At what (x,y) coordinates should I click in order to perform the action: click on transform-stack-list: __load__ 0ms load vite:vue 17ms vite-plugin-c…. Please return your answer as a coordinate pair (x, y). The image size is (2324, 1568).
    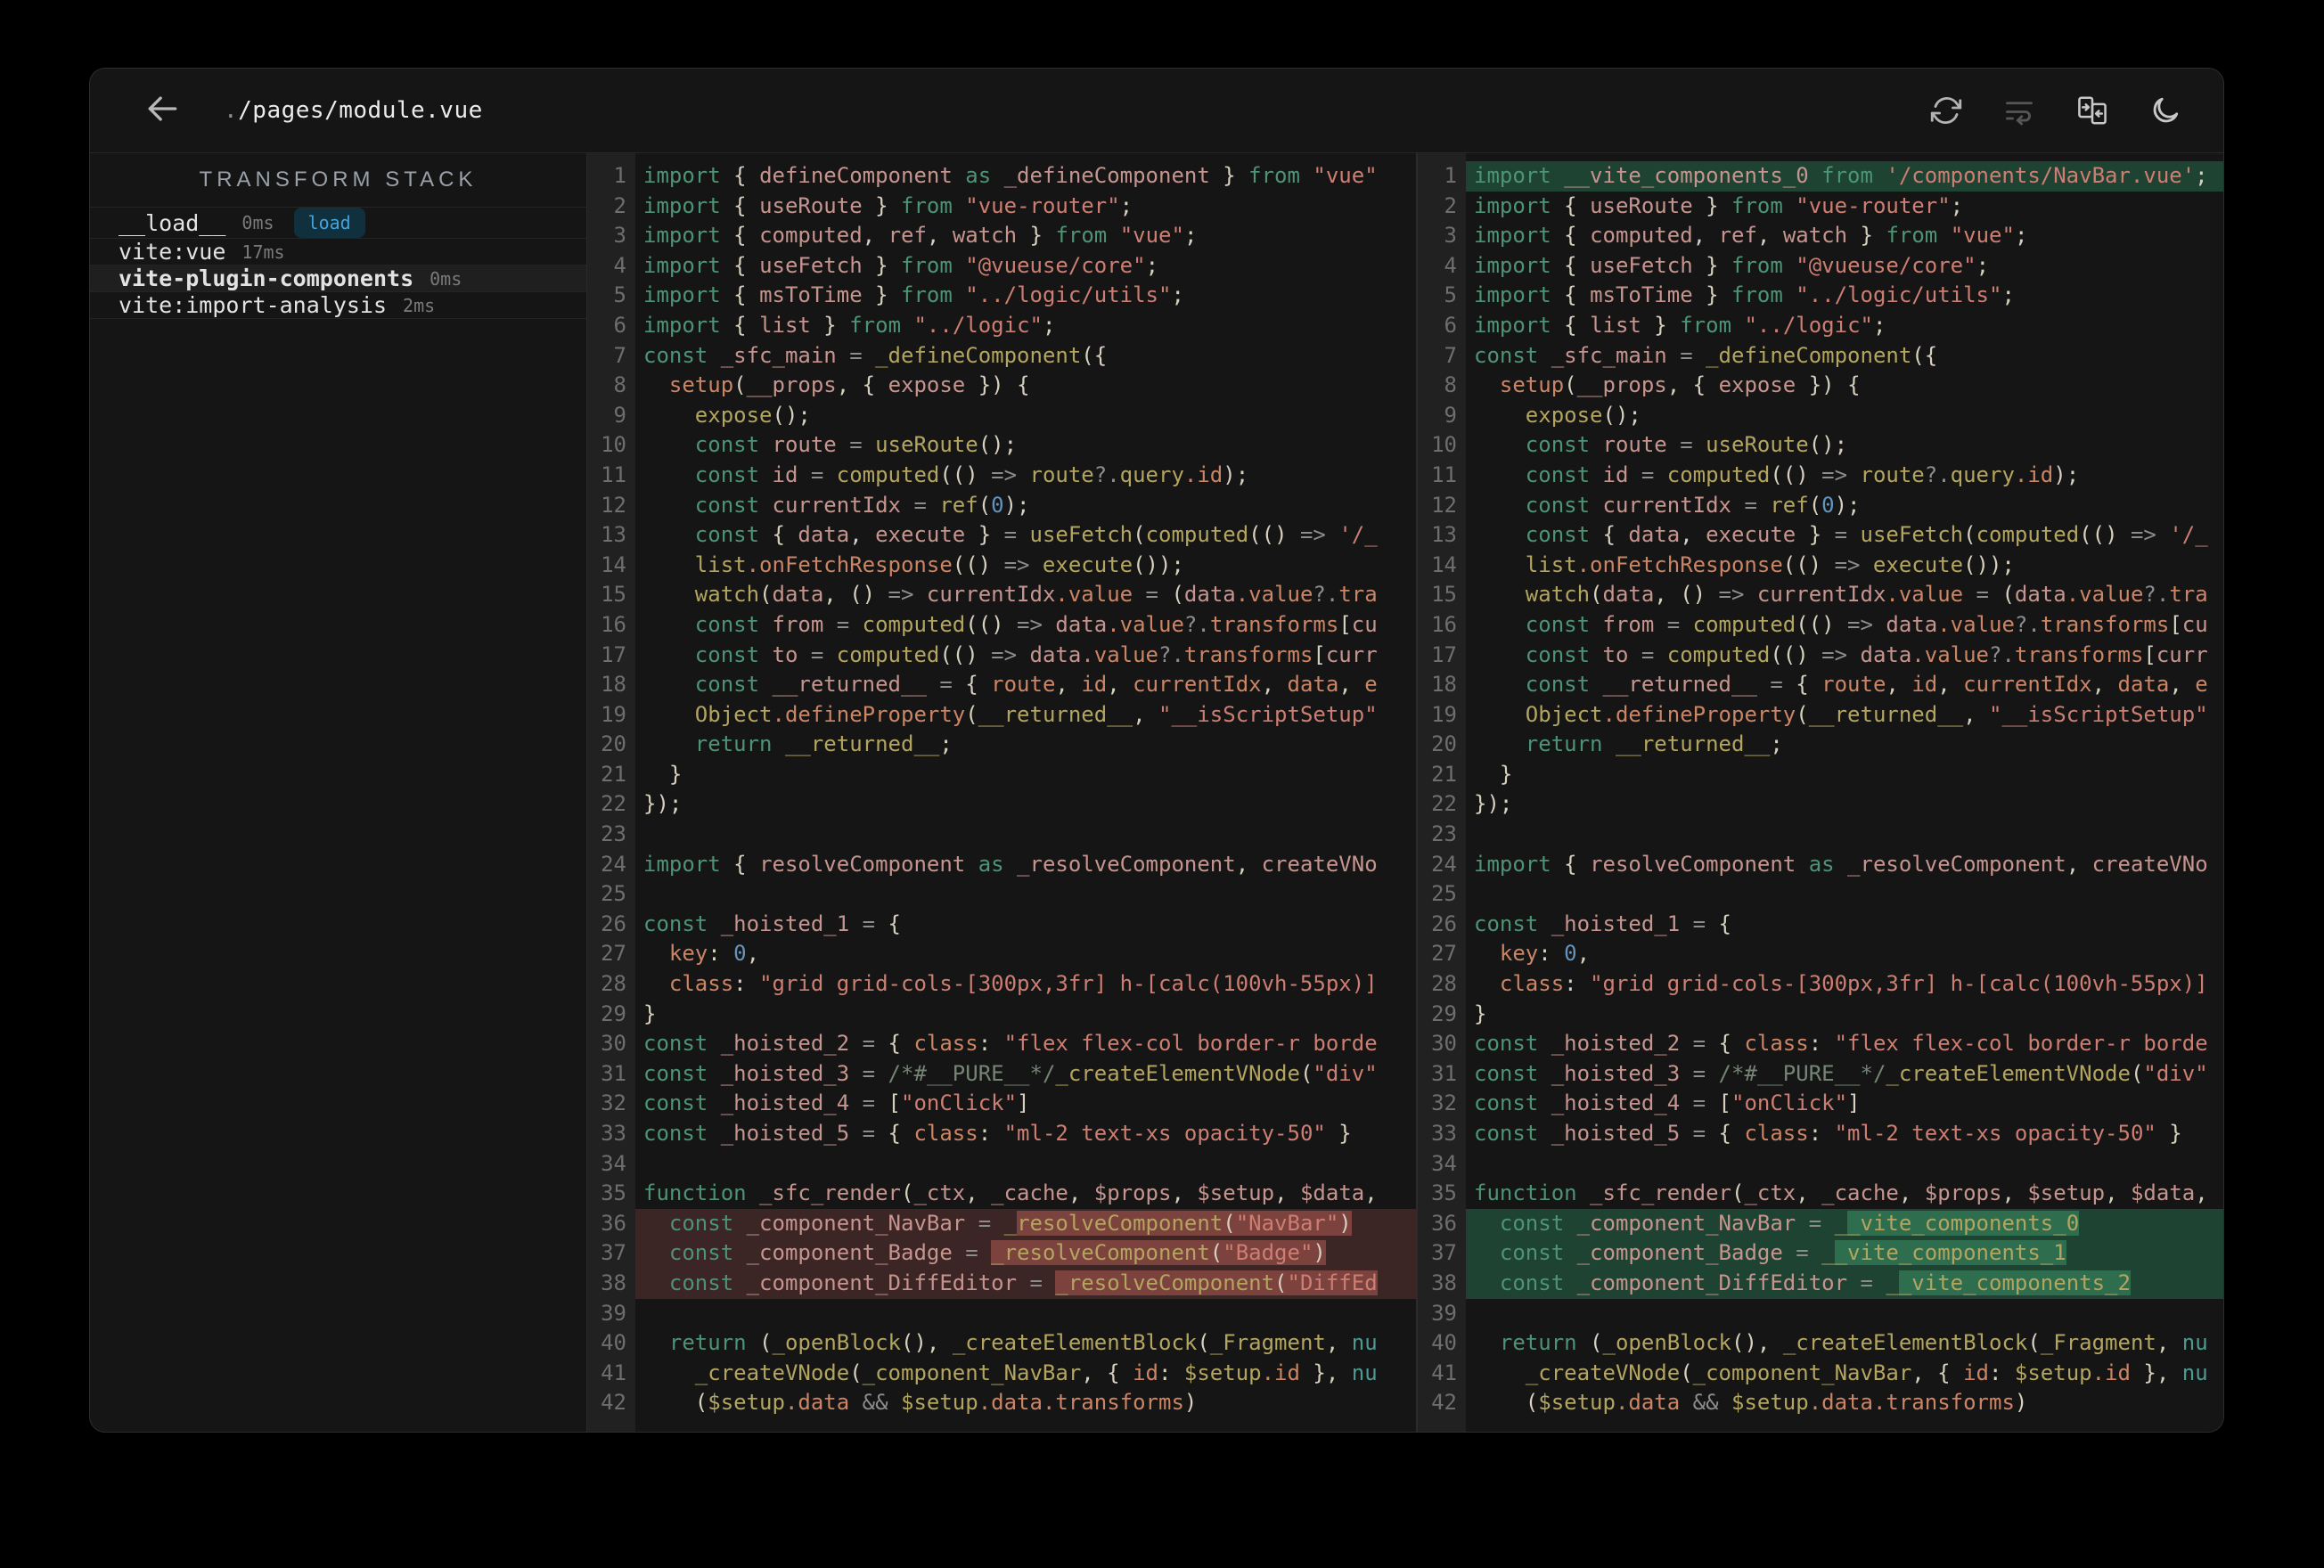
    Looking at the image, I should click on (338, 263).